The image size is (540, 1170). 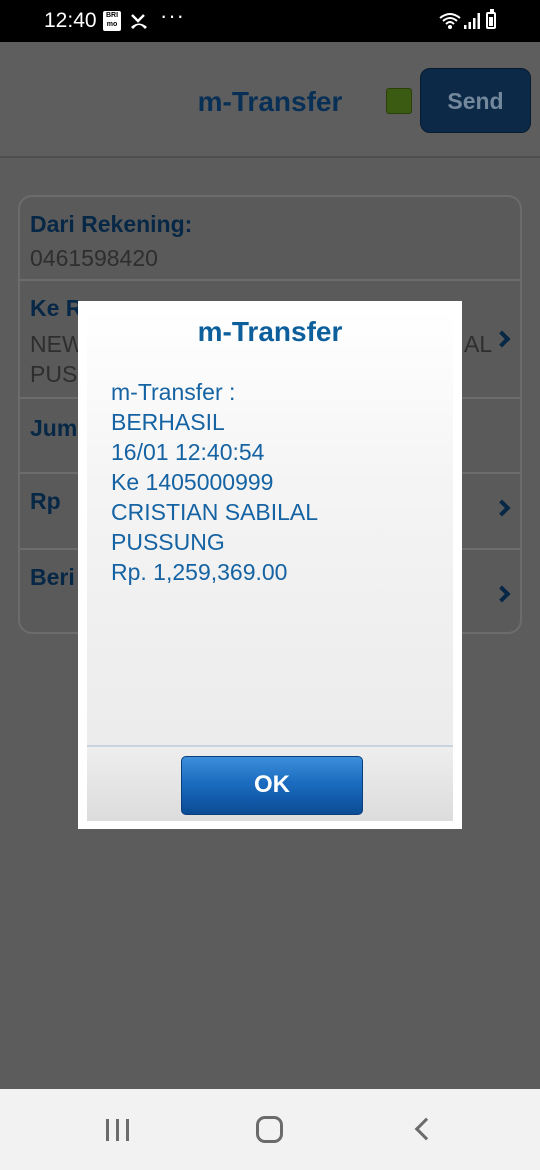 I want to click on message-line: Ke 1405000999, so click(x=192, y=482).